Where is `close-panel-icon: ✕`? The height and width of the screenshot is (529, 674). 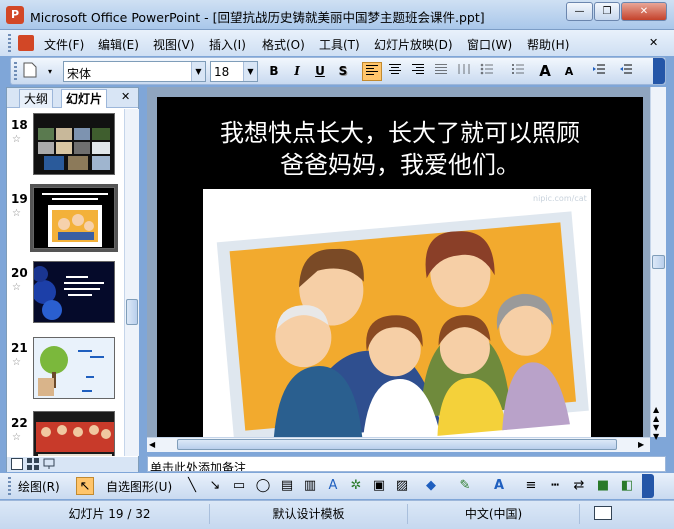 close-panel-icon: ✕ is located at coordinates (125, 96).